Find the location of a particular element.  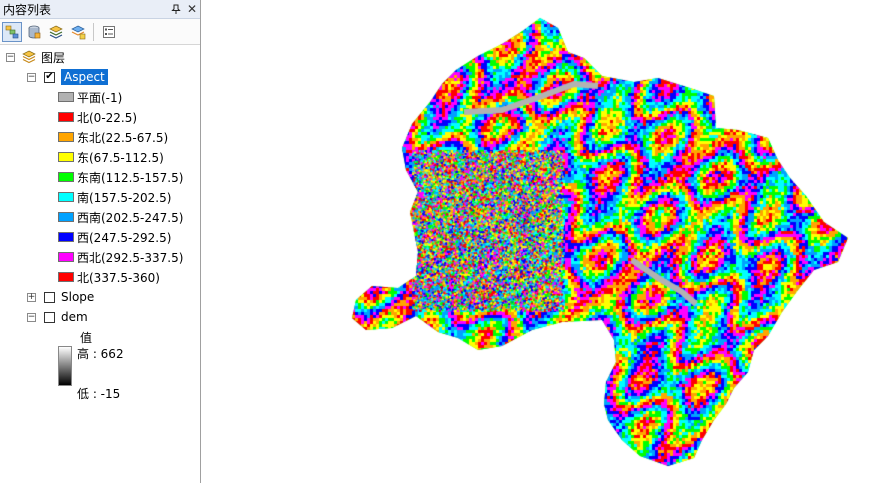

layers-icon is located at coordinates (29, 57).